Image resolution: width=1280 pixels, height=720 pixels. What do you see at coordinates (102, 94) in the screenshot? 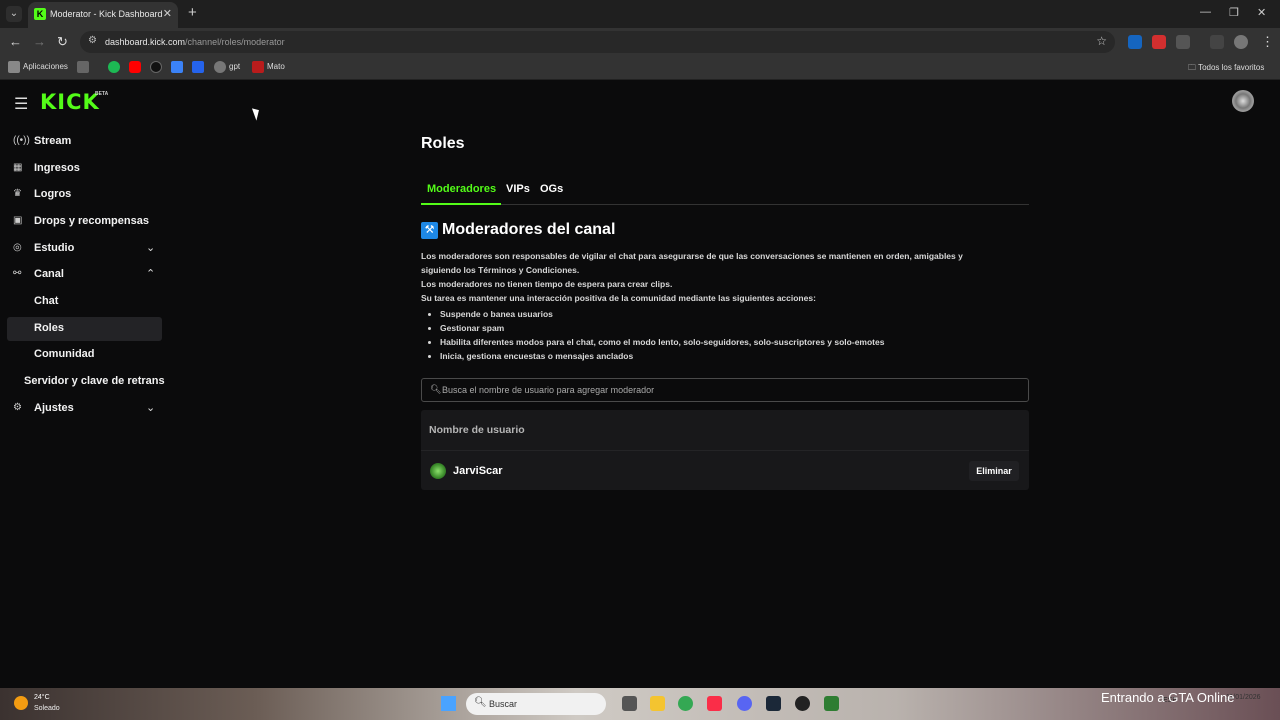
I see `beta-badge: BETA` at bounding box center [102, 94].